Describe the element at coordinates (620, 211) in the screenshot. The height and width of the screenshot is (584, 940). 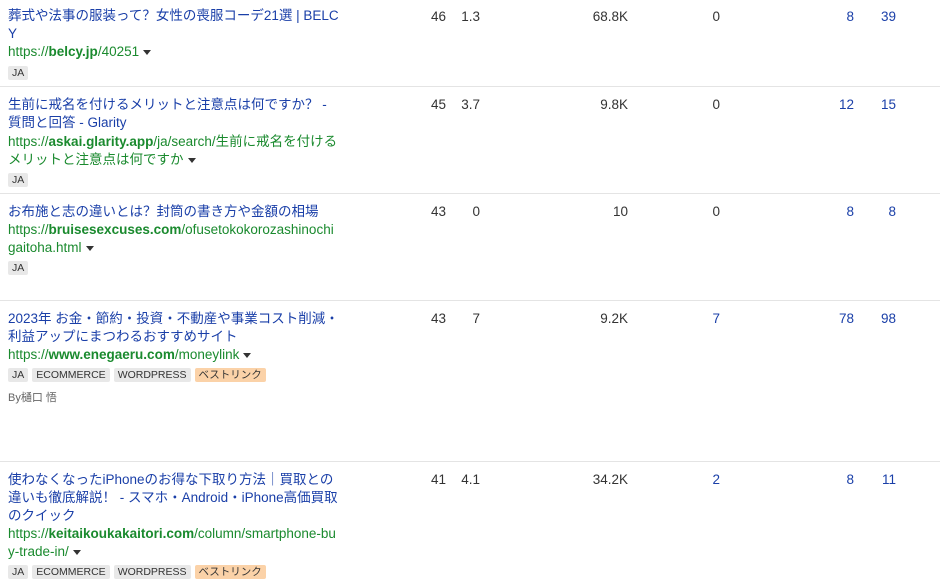
I see `traffic-value: 10` at that location.